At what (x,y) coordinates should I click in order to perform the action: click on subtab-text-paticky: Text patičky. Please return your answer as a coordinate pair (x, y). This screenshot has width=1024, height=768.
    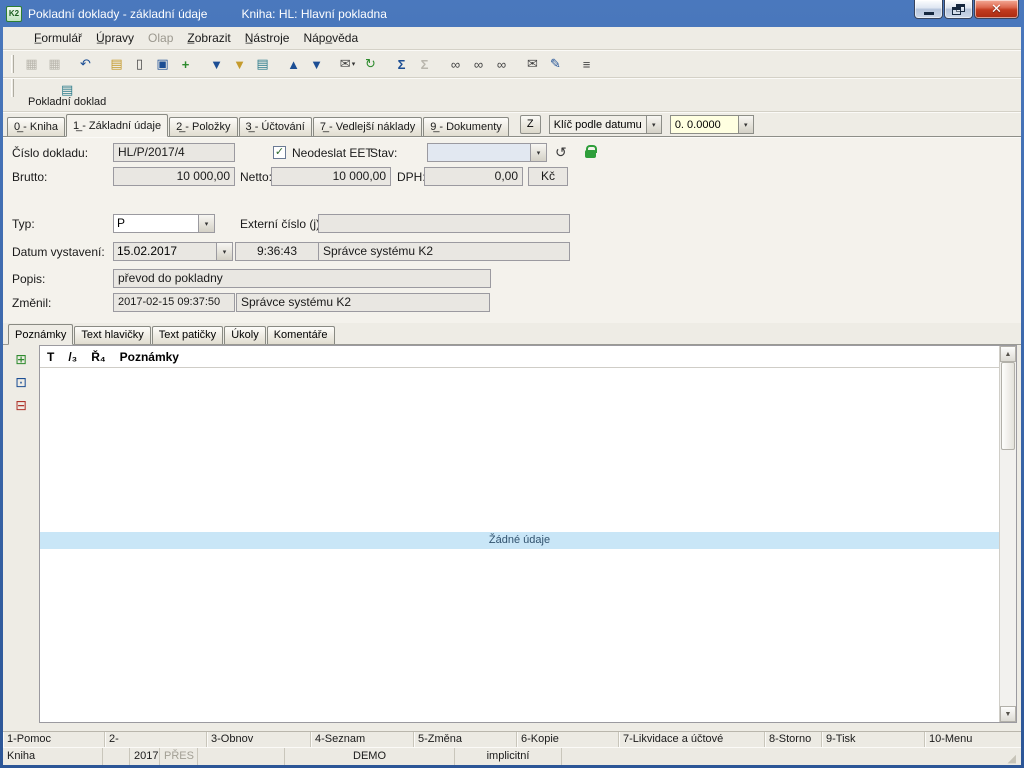
    Looking at the image, I should click on (187, 335).